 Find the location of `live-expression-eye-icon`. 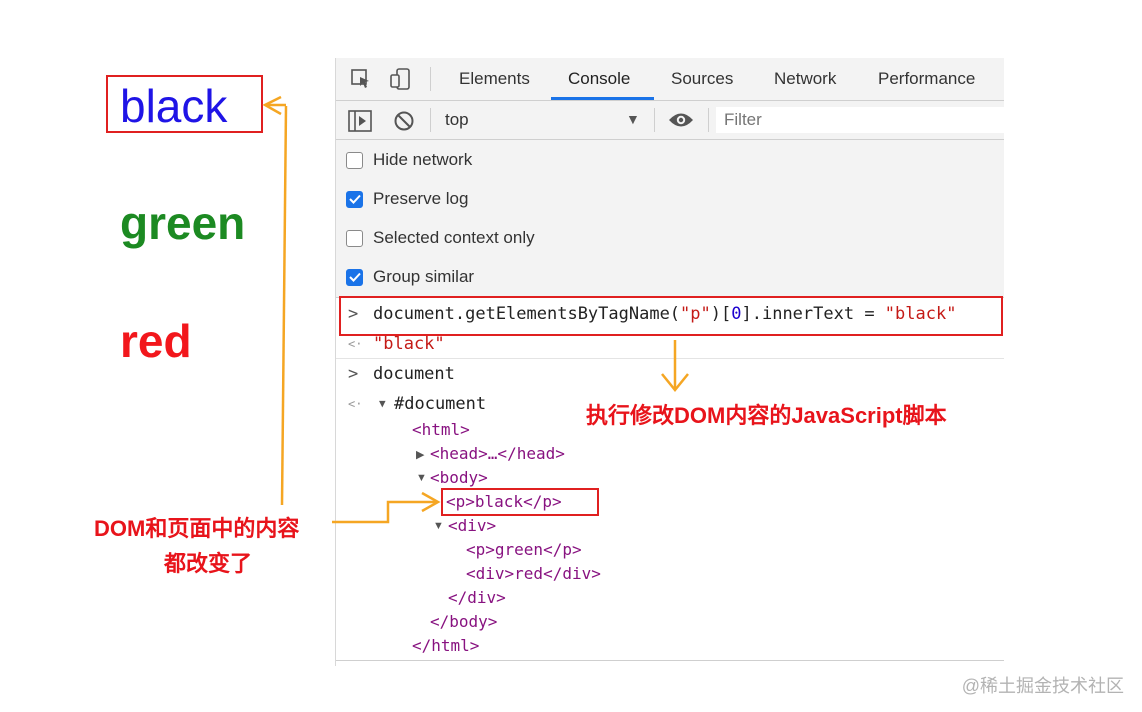

live-expression-eye-icon is located at coordinates (681, 122).